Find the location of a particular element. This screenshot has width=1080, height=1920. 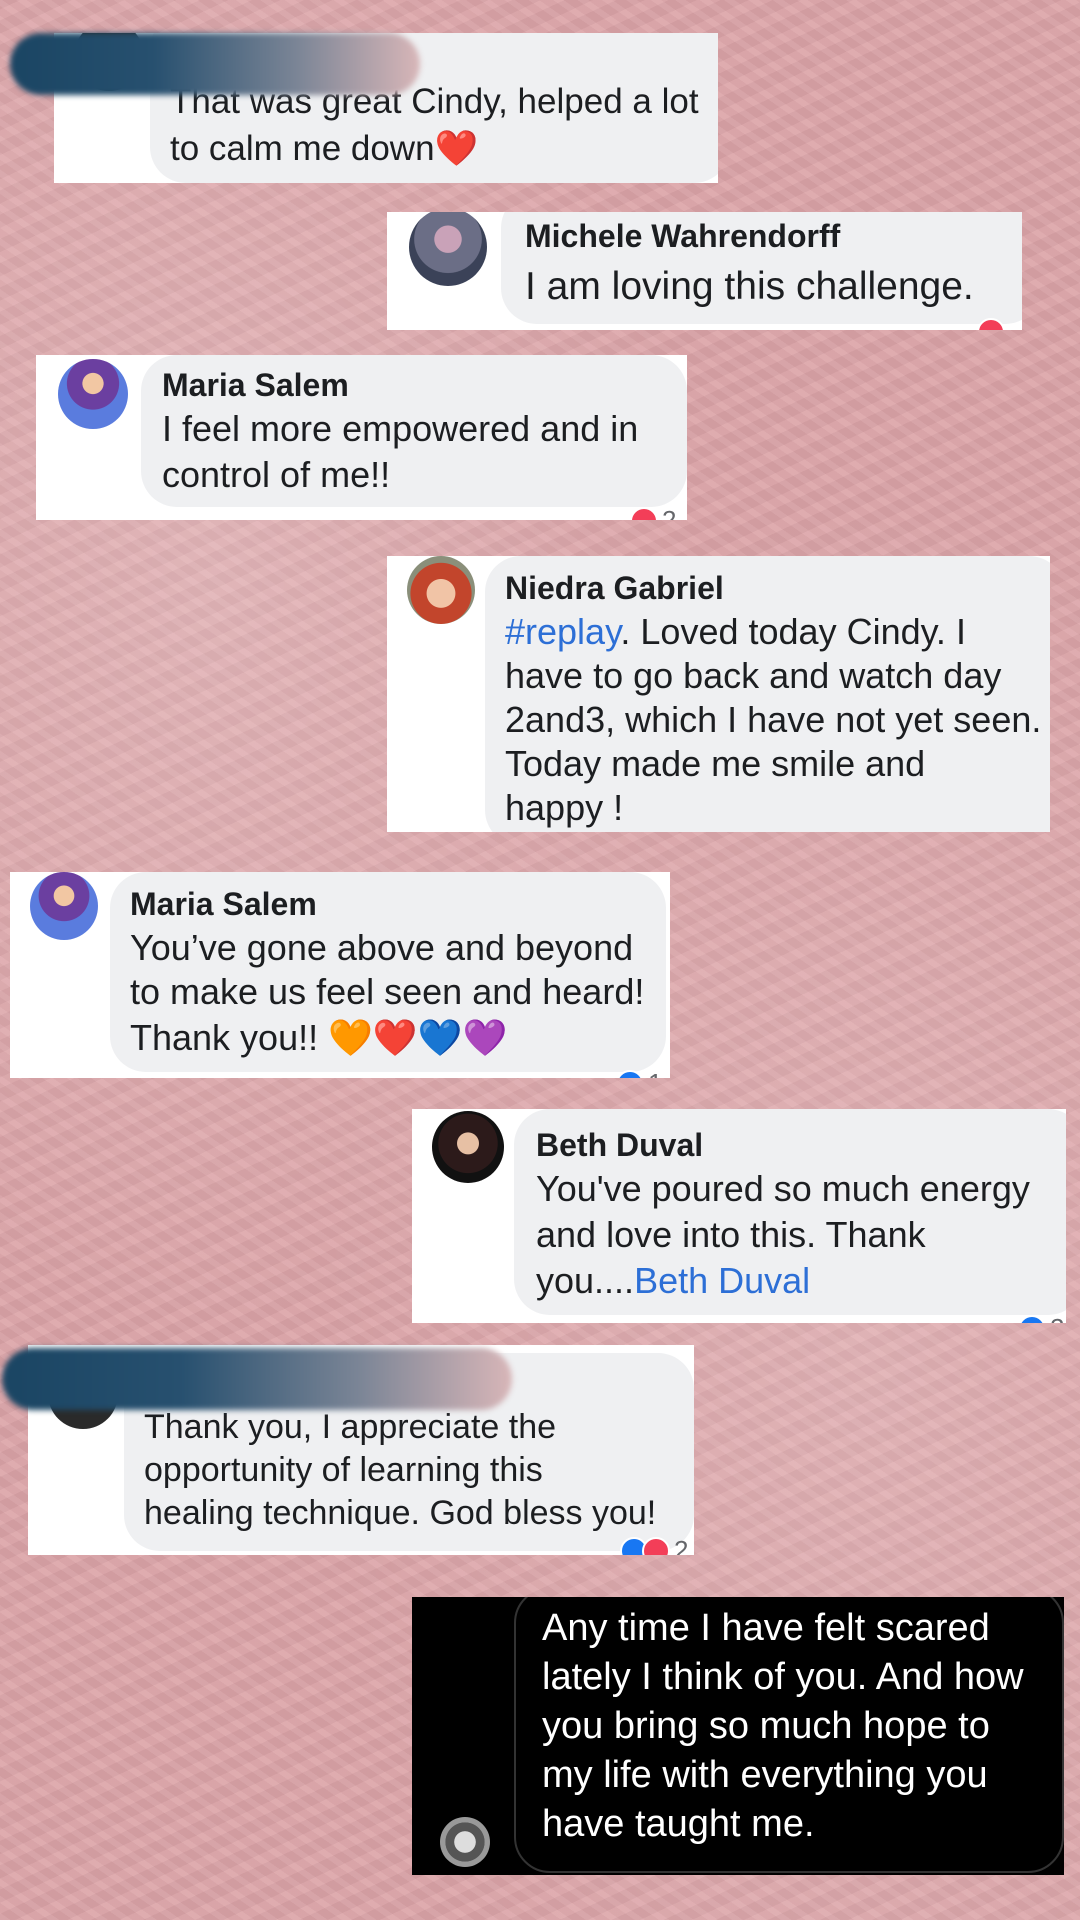

comment-text: I am loving this challenge. is located at coordinates (749, 286).